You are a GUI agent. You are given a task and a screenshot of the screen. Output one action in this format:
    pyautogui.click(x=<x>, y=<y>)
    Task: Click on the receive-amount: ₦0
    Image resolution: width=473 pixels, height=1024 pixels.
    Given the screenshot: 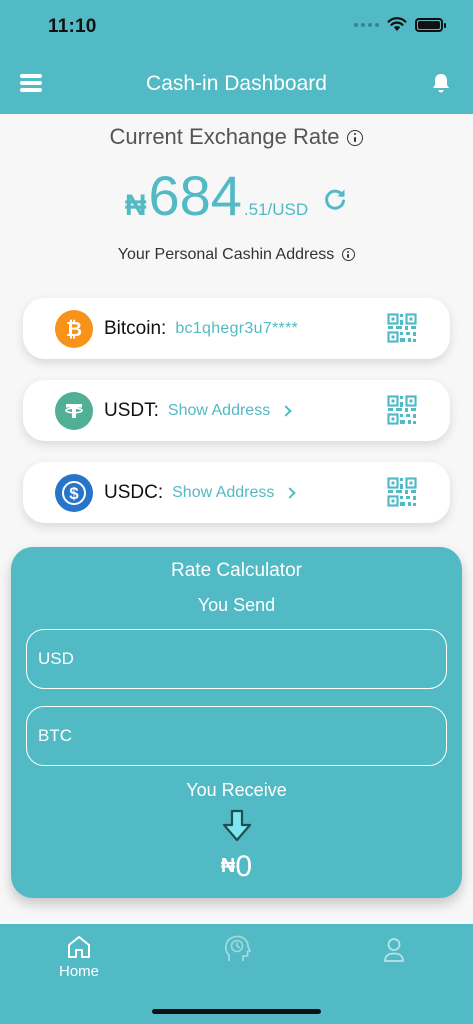 What is the action you would take?
    pyautogui.click(x=236, y=867)
    